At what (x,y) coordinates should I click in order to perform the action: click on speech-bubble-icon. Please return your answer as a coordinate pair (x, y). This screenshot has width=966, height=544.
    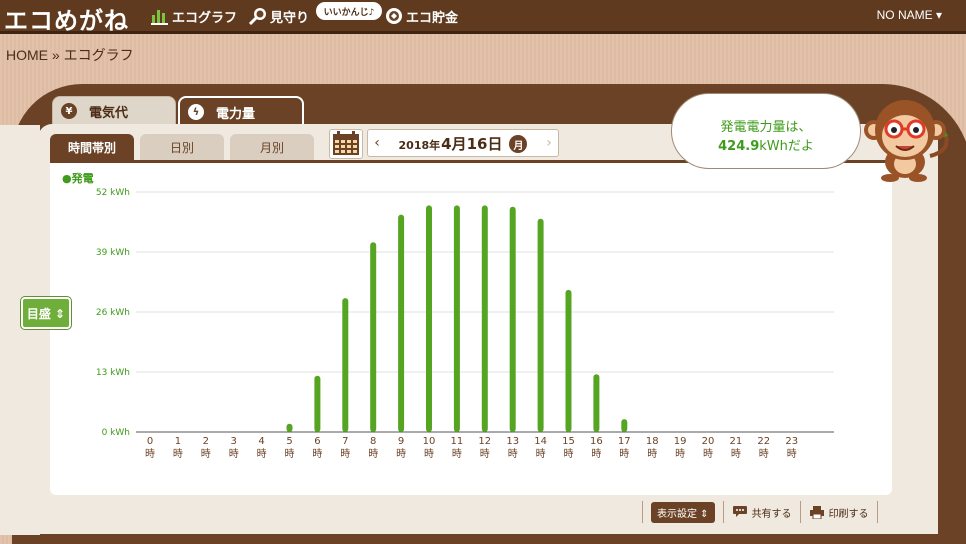
    Looking at the image, I should click on (739, 511).